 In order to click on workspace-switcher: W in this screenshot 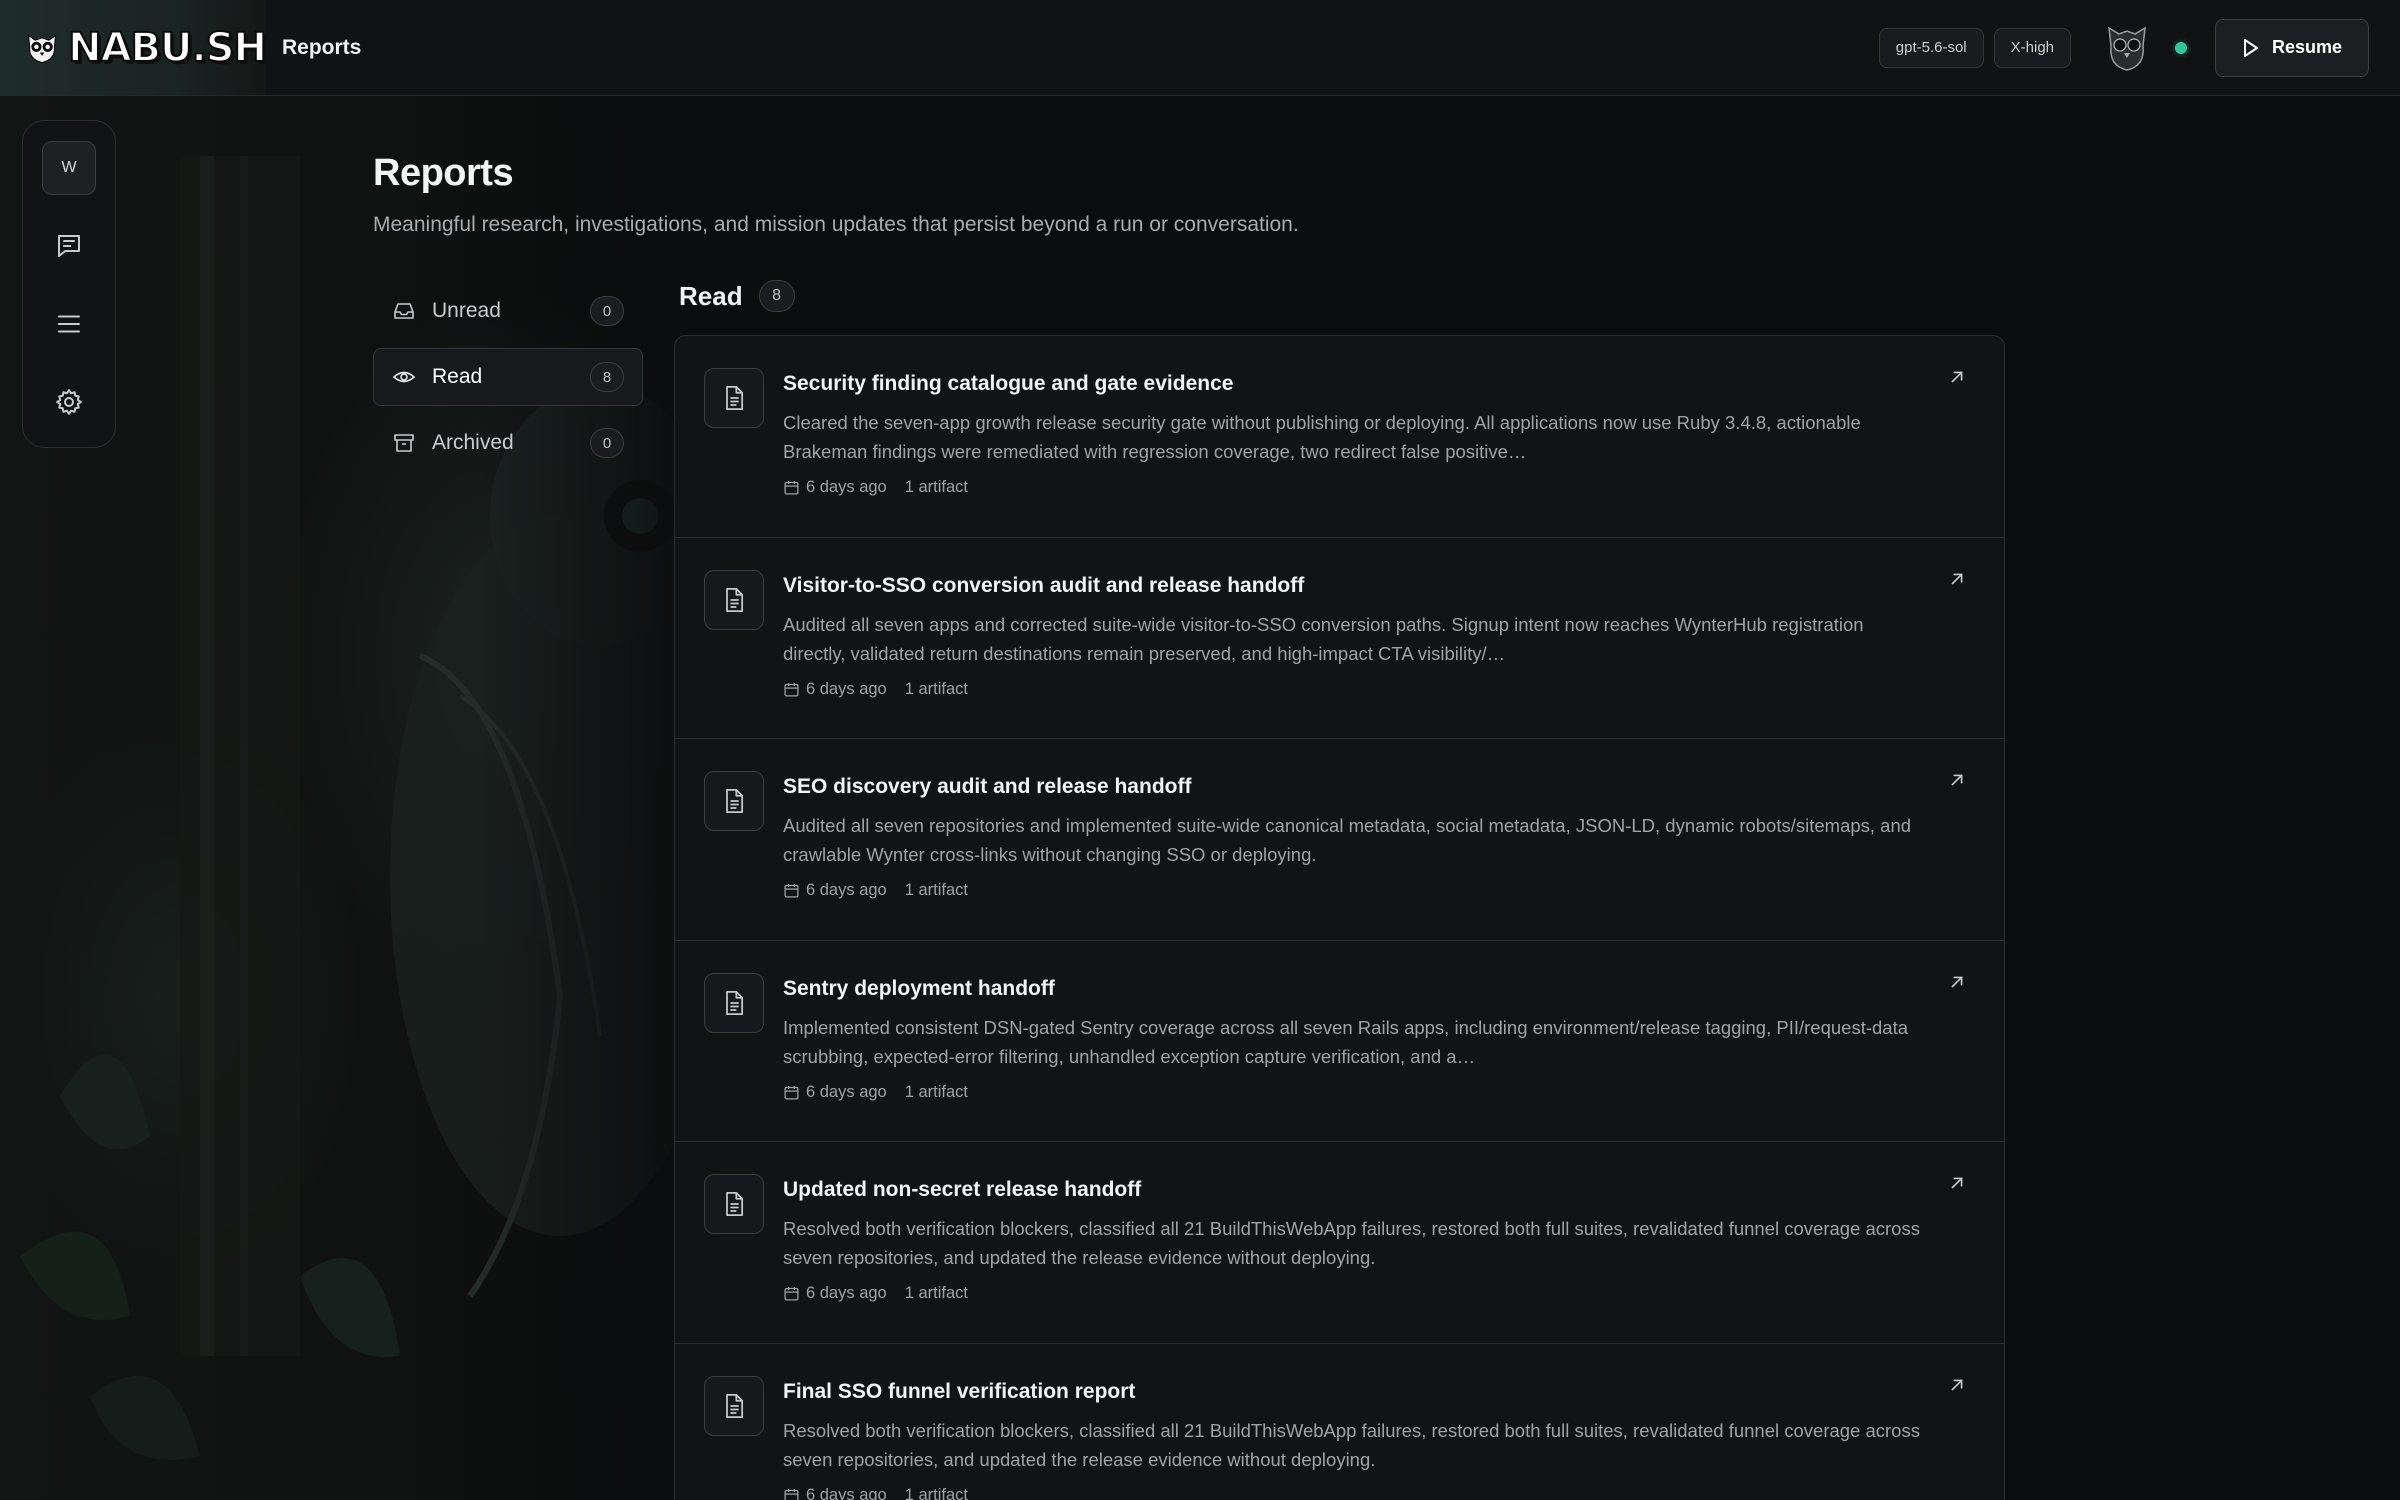, I will do `click(69, 168)`.